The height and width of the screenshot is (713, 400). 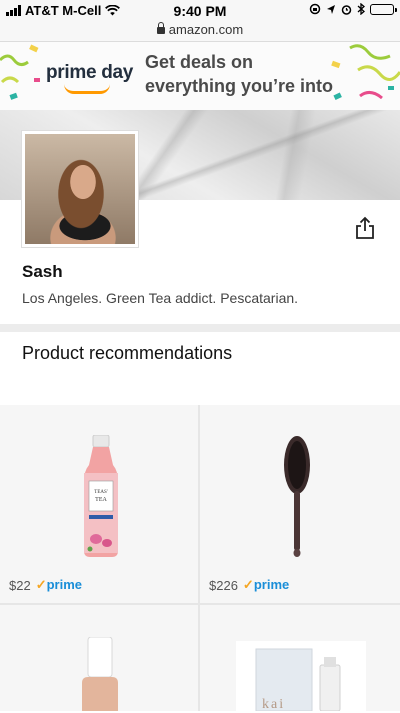 I want to click on tea-bottle-icon: TEAS' TEA, so click(x=101, y=496).